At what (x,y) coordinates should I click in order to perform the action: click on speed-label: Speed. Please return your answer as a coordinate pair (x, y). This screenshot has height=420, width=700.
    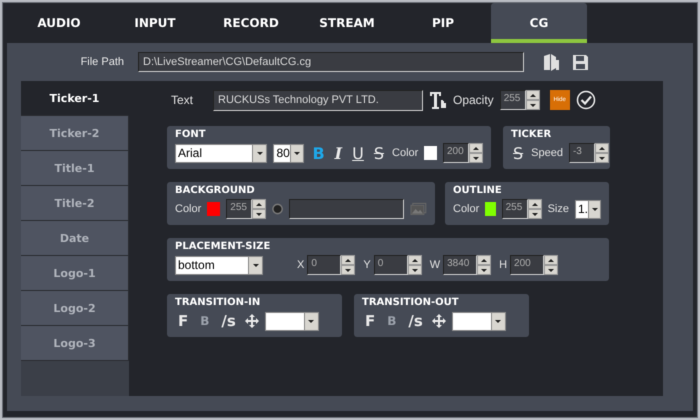
    Looking at the image, I should click on (547, 153).